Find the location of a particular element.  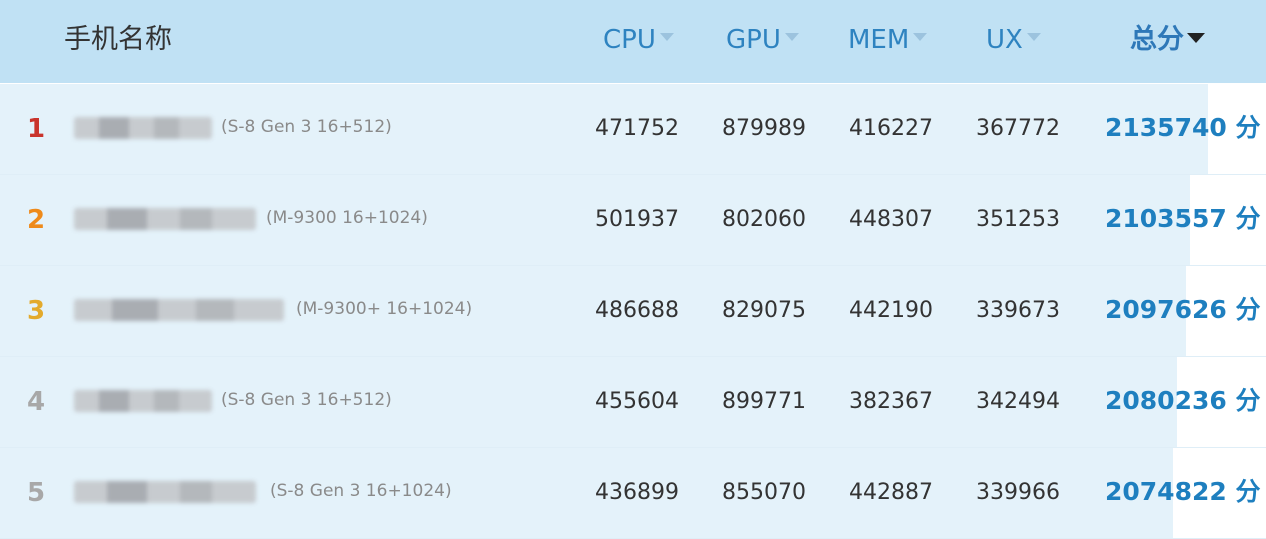

ux-score: 342494 is located at coordinates (1018, 401).